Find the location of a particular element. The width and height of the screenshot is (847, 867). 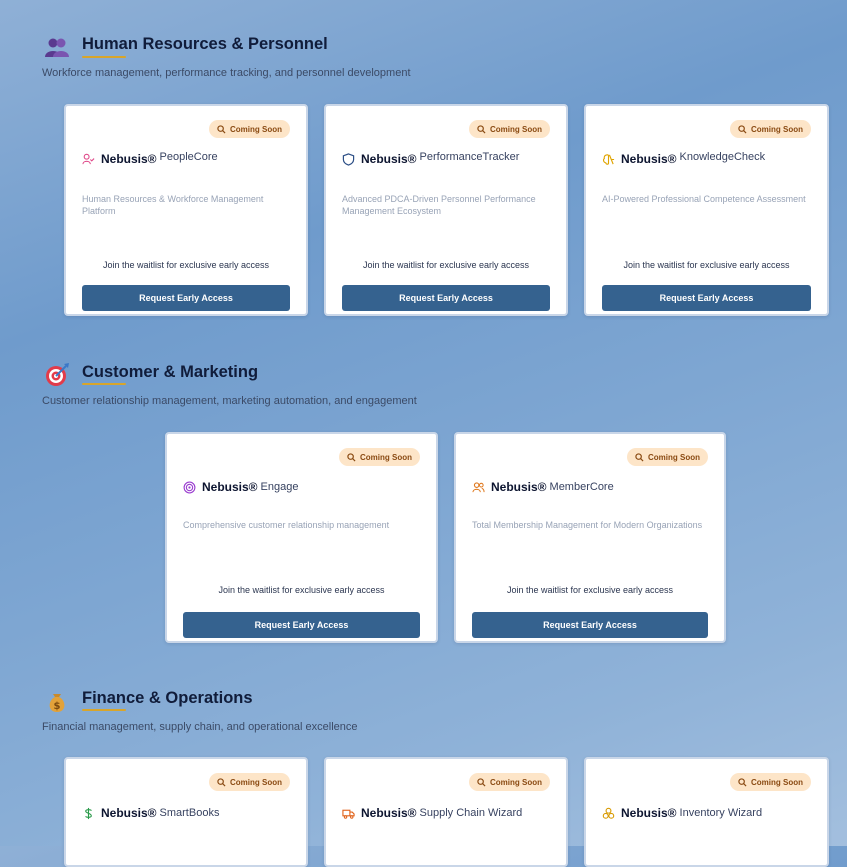

section-title: Human Resources & Personnel is located at coordinates (205, 44).